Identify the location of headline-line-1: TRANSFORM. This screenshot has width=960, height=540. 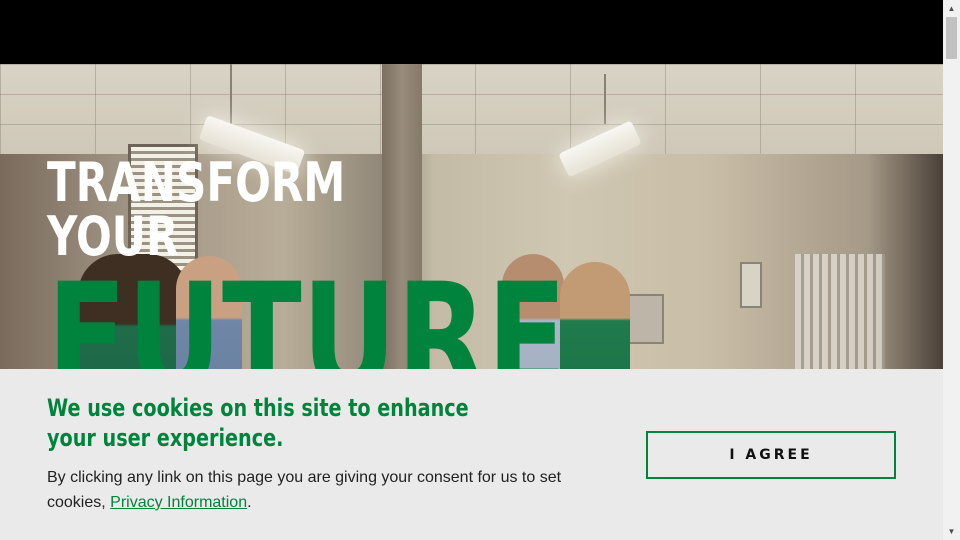
(196, 182).